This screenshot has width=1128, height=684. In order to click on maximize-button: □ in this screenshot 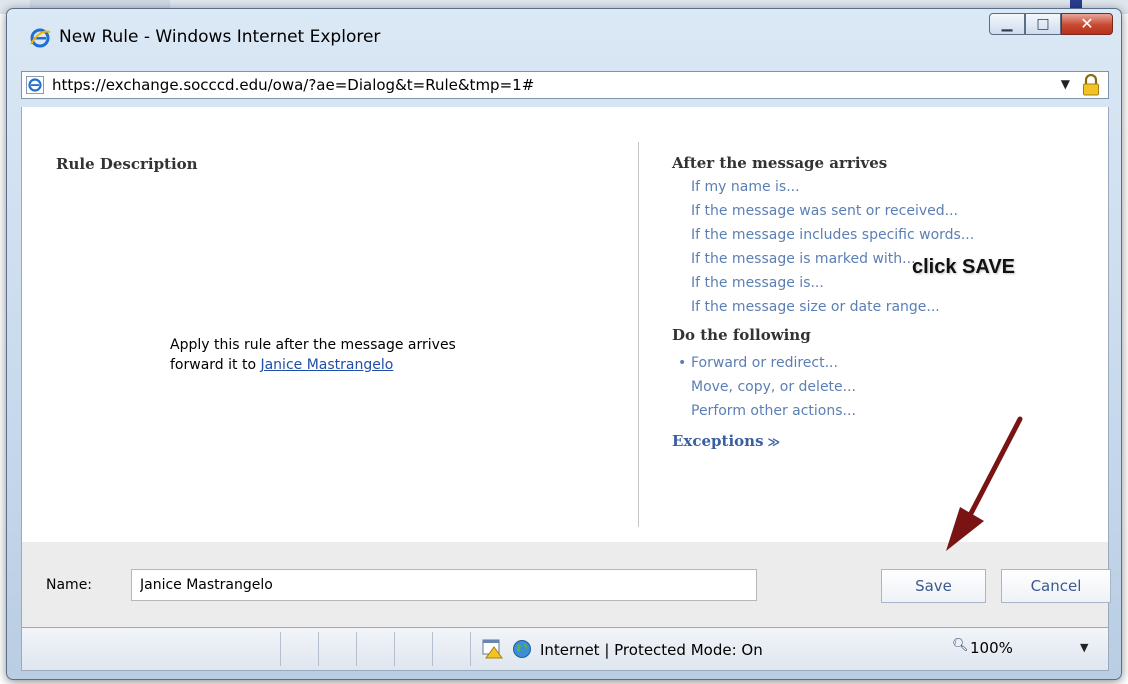, I will do `click(1043, 24)`.